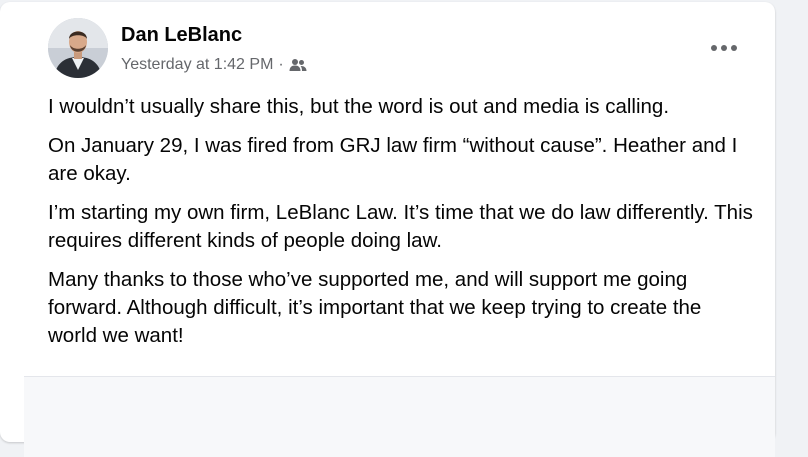 The height and width of the screenshot is (457, 808). Describe the element at coordinates (181, 35) in the screenshot. I see `author-name: Dan LeBlanc` at that location.